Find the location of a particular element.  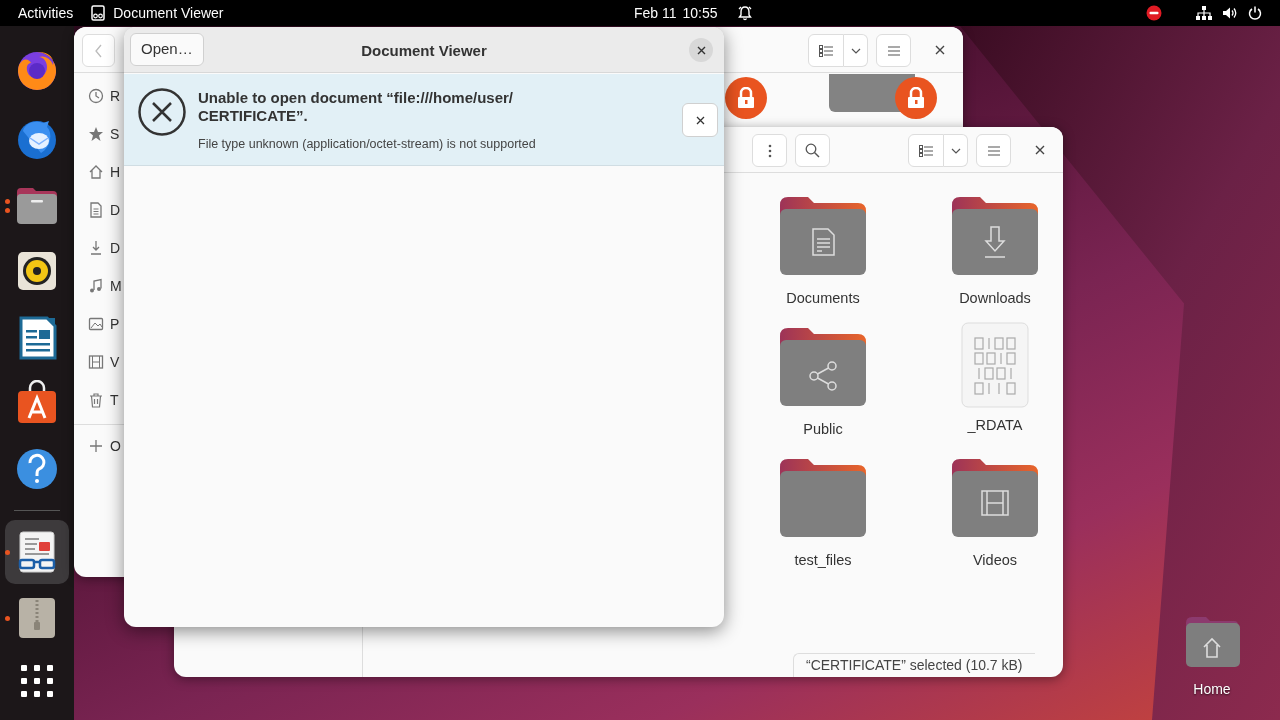

file-name: Downloads is located at coordinates (995, 298).